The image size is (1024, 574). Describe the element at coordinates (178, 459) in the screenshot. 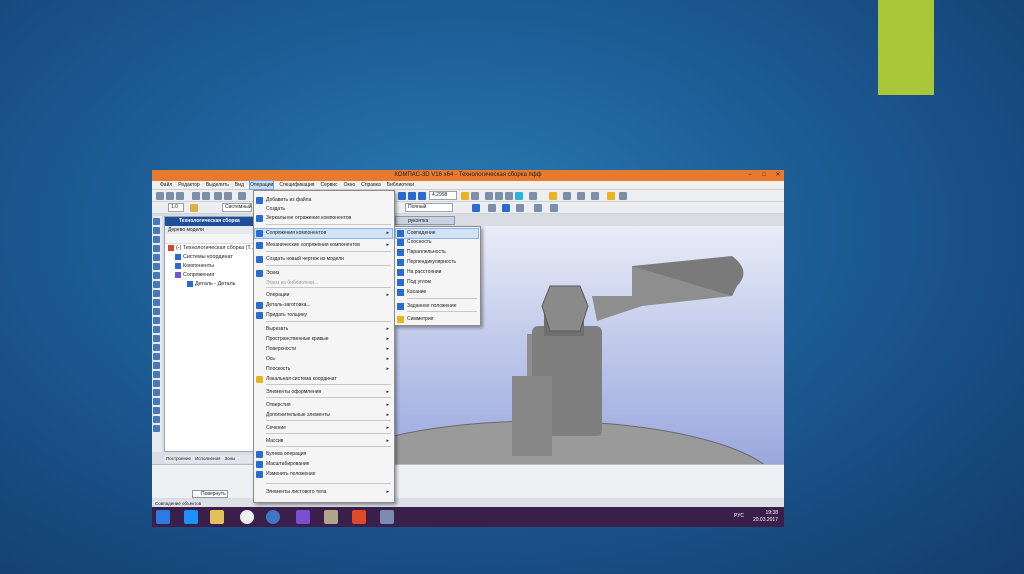

I see `tab-construction: Построение` at that location.